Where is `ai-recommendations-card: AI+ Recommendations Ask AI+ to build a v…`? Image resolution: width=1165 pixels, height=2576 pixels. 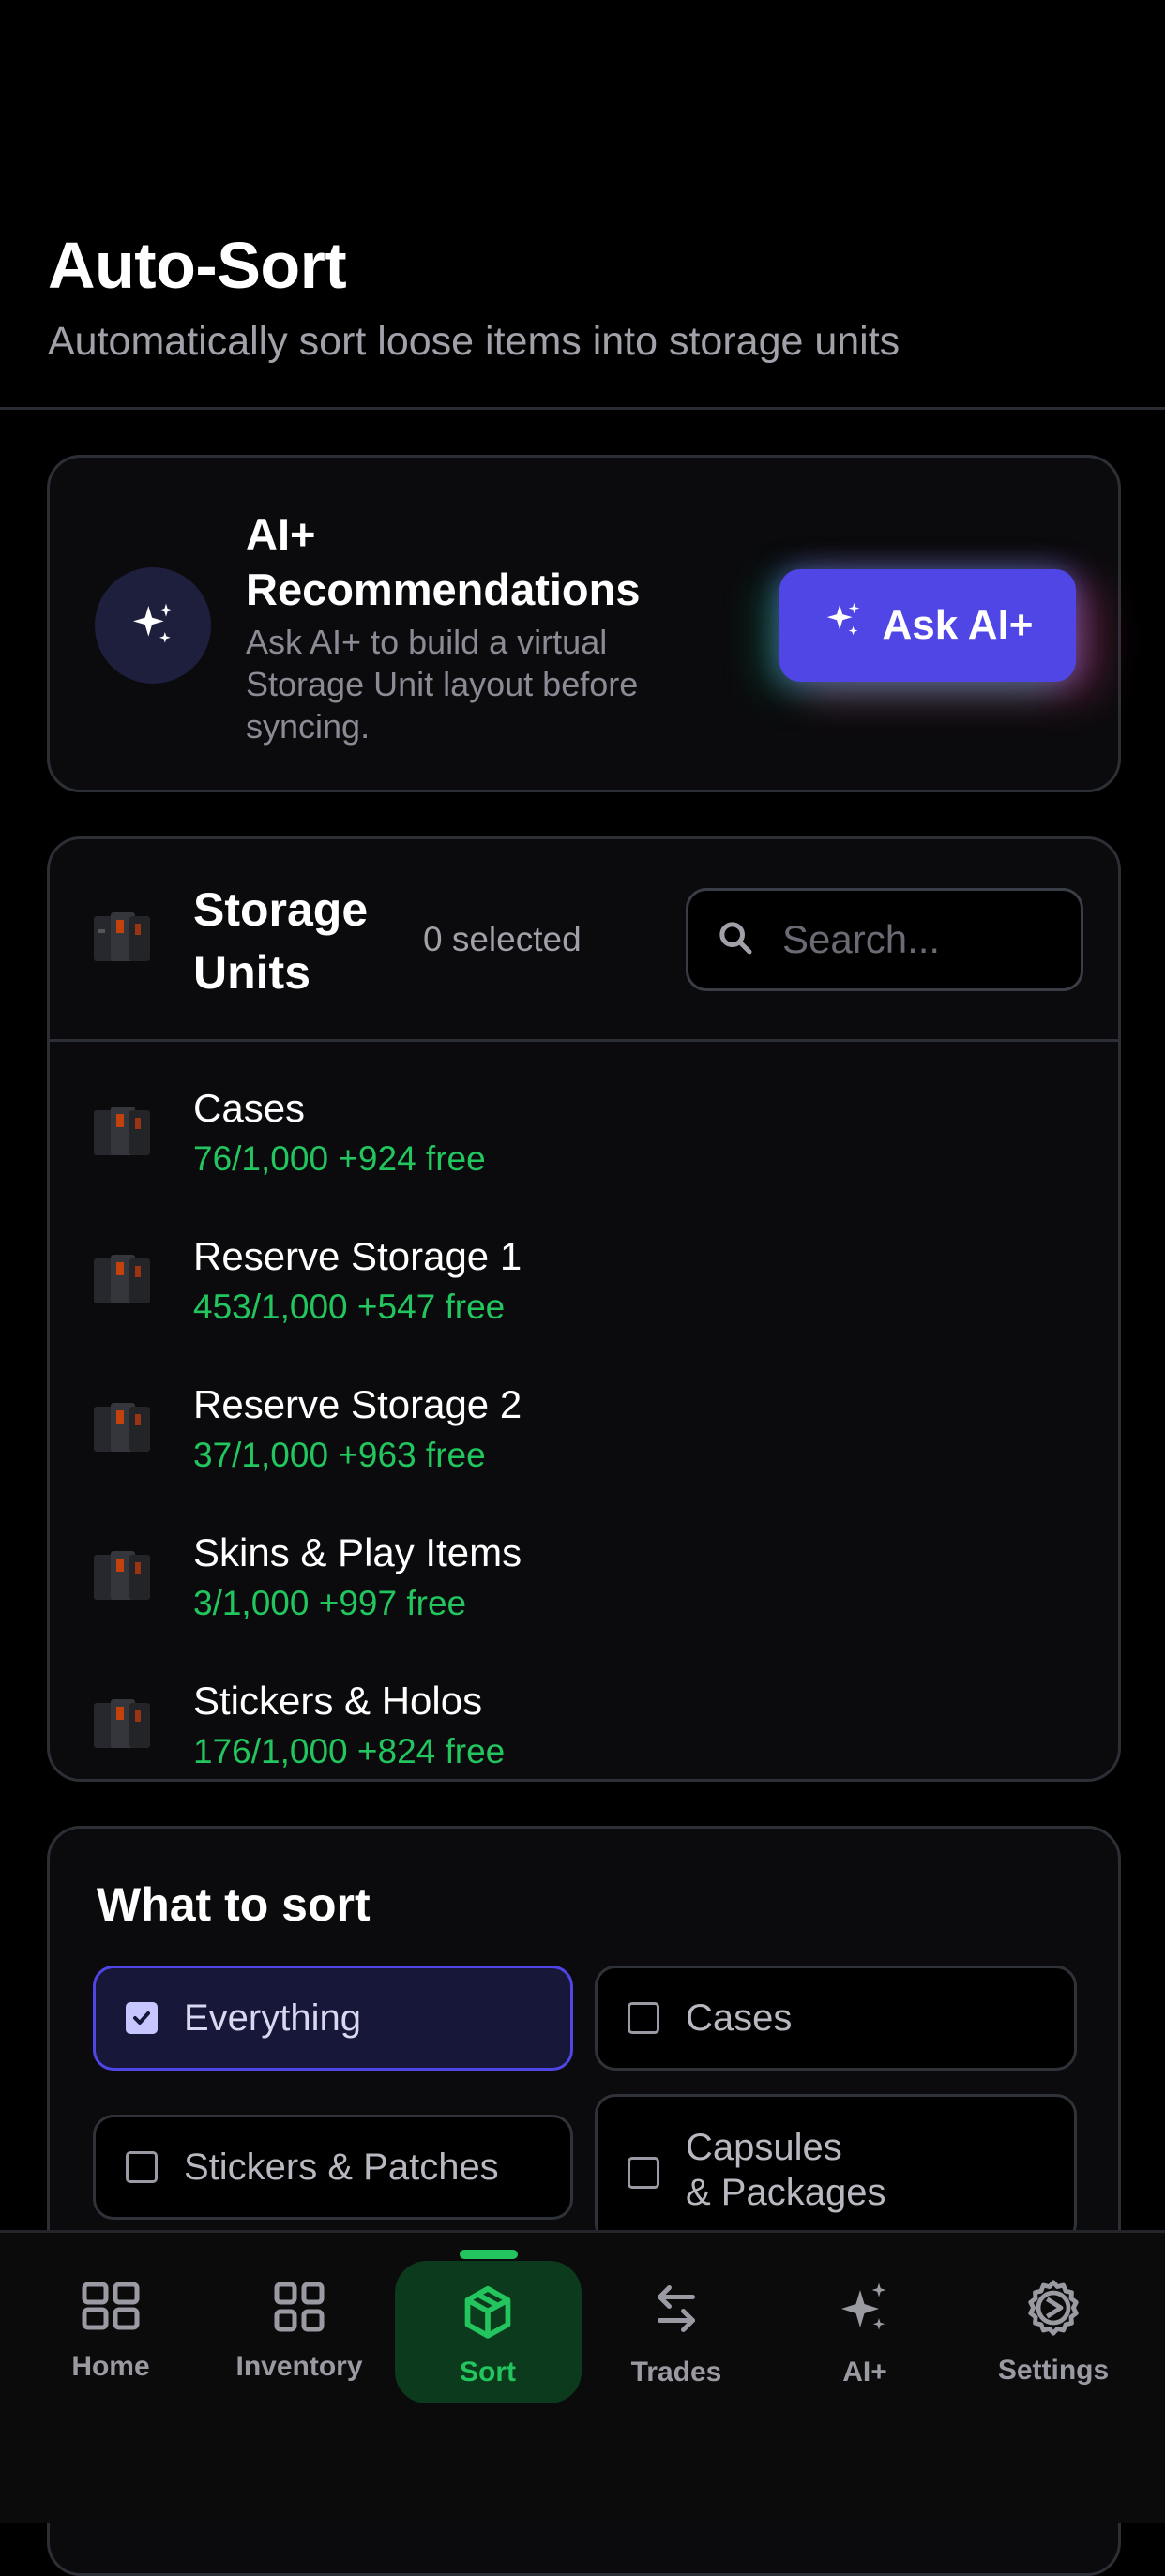
ai-recommendations-card: AI+ Recommendations Ask AI+ to build a v… is located at coordinates (584, 623).